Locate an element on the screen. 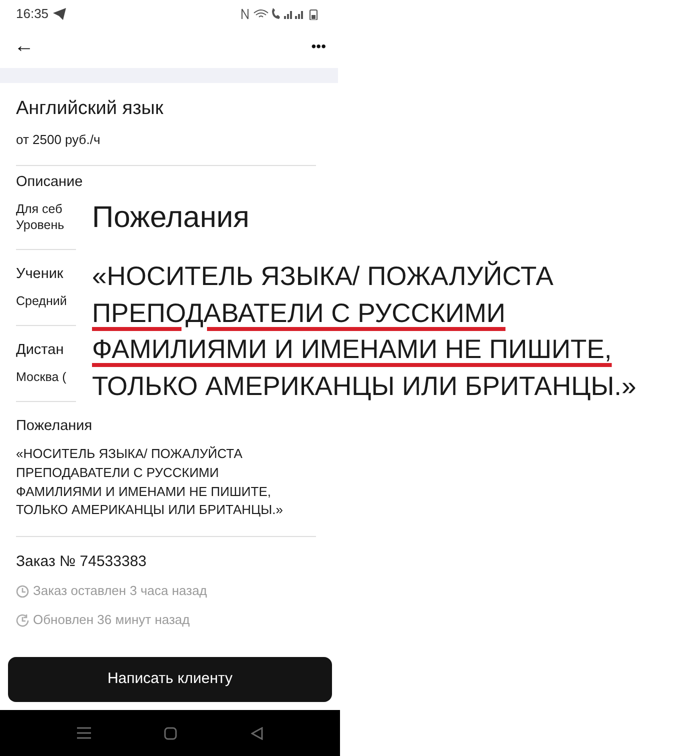 This screenshot has height=756, width=700. meta-text: Обновлен 36 минут назад is located at coordinates (111, 620).